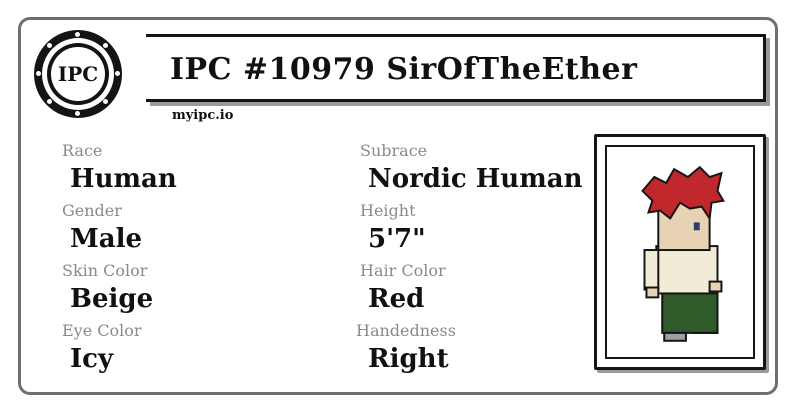 Image resolution: width=800 pixels, height=418 pixels. I want to click on gender-value: Male, so click(106, 239).